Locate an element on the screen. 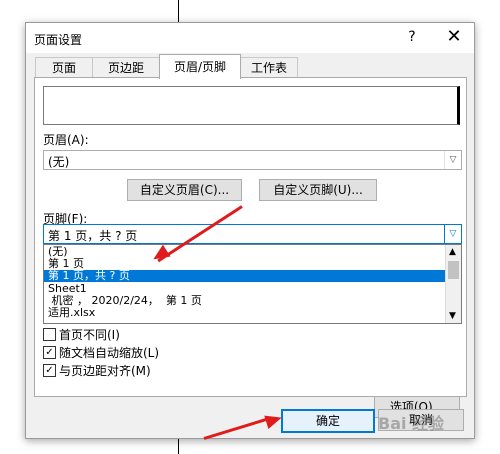  tab-page: 页面 is located at coordinates (64, 67).